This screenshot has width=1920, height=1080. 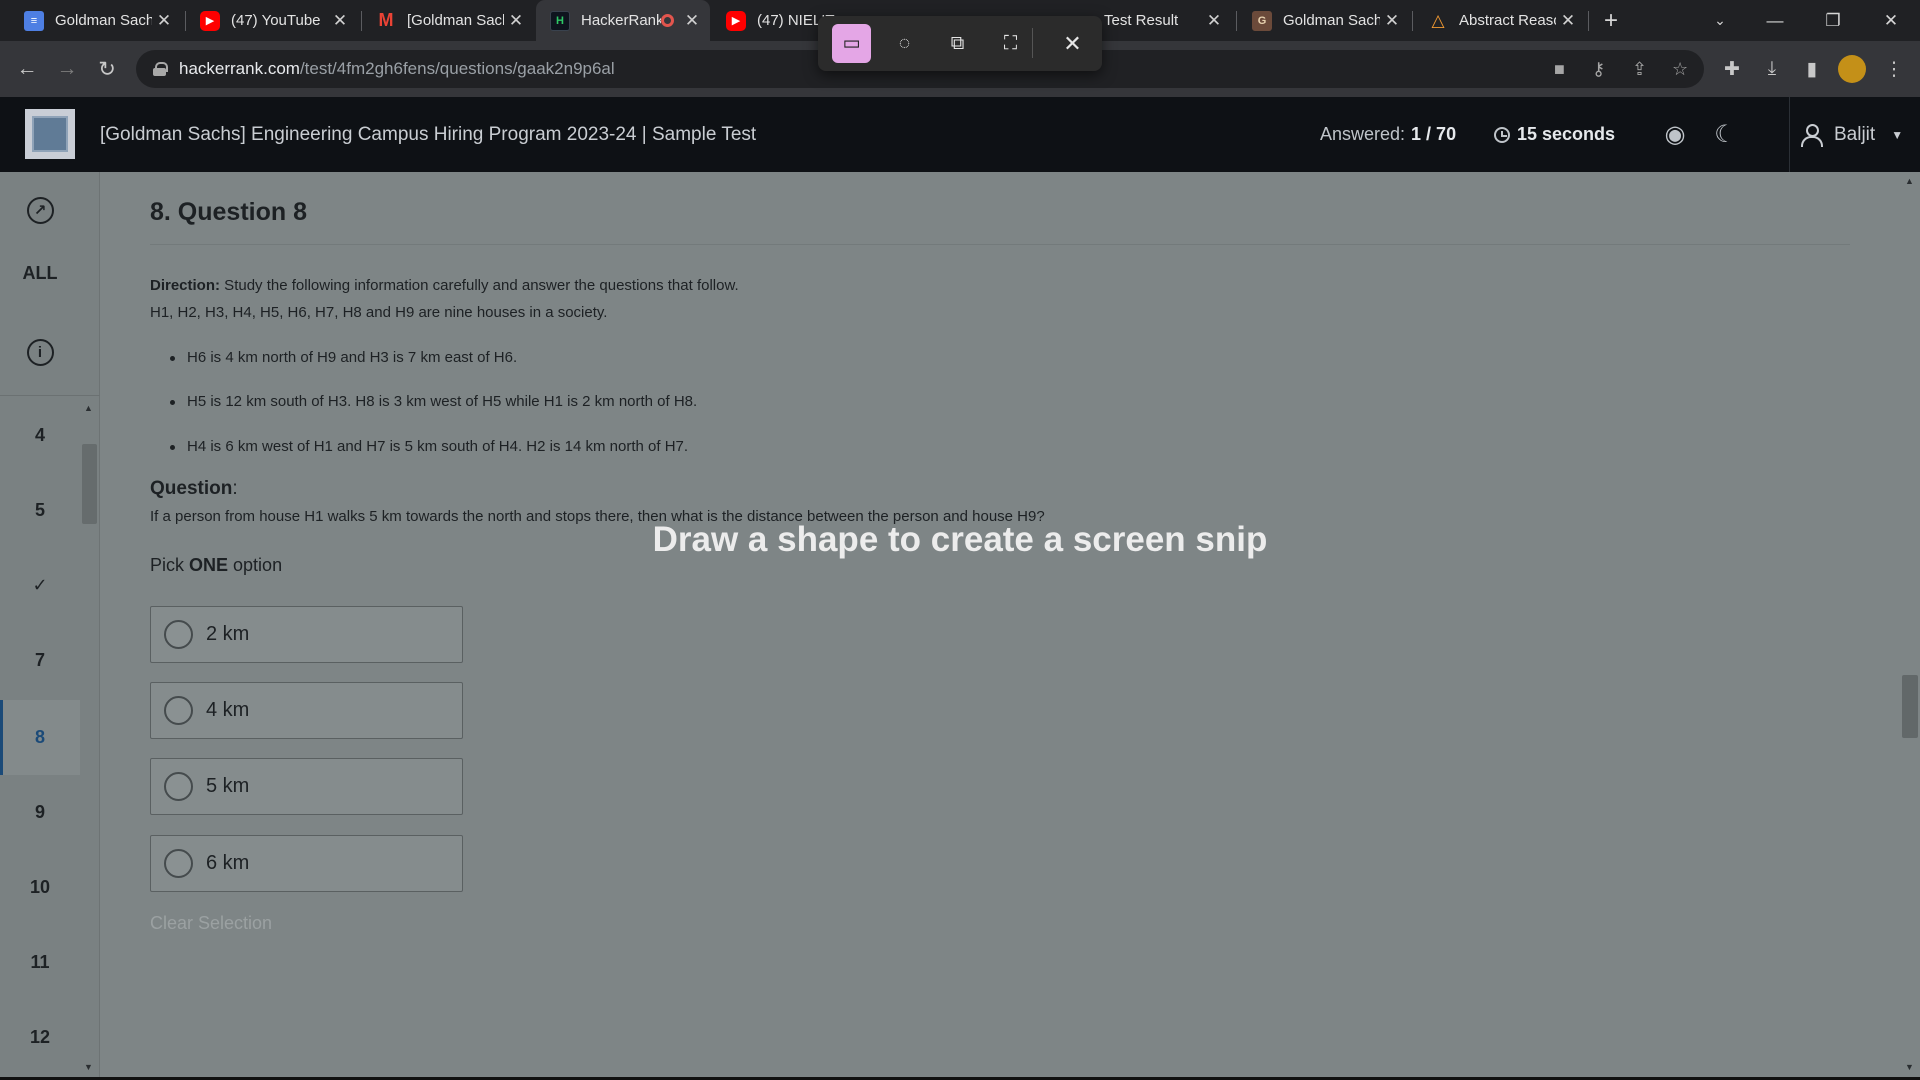 I want to click on browser-tab: G Goldman Sachs ✕, so click(x=1324, y=20).